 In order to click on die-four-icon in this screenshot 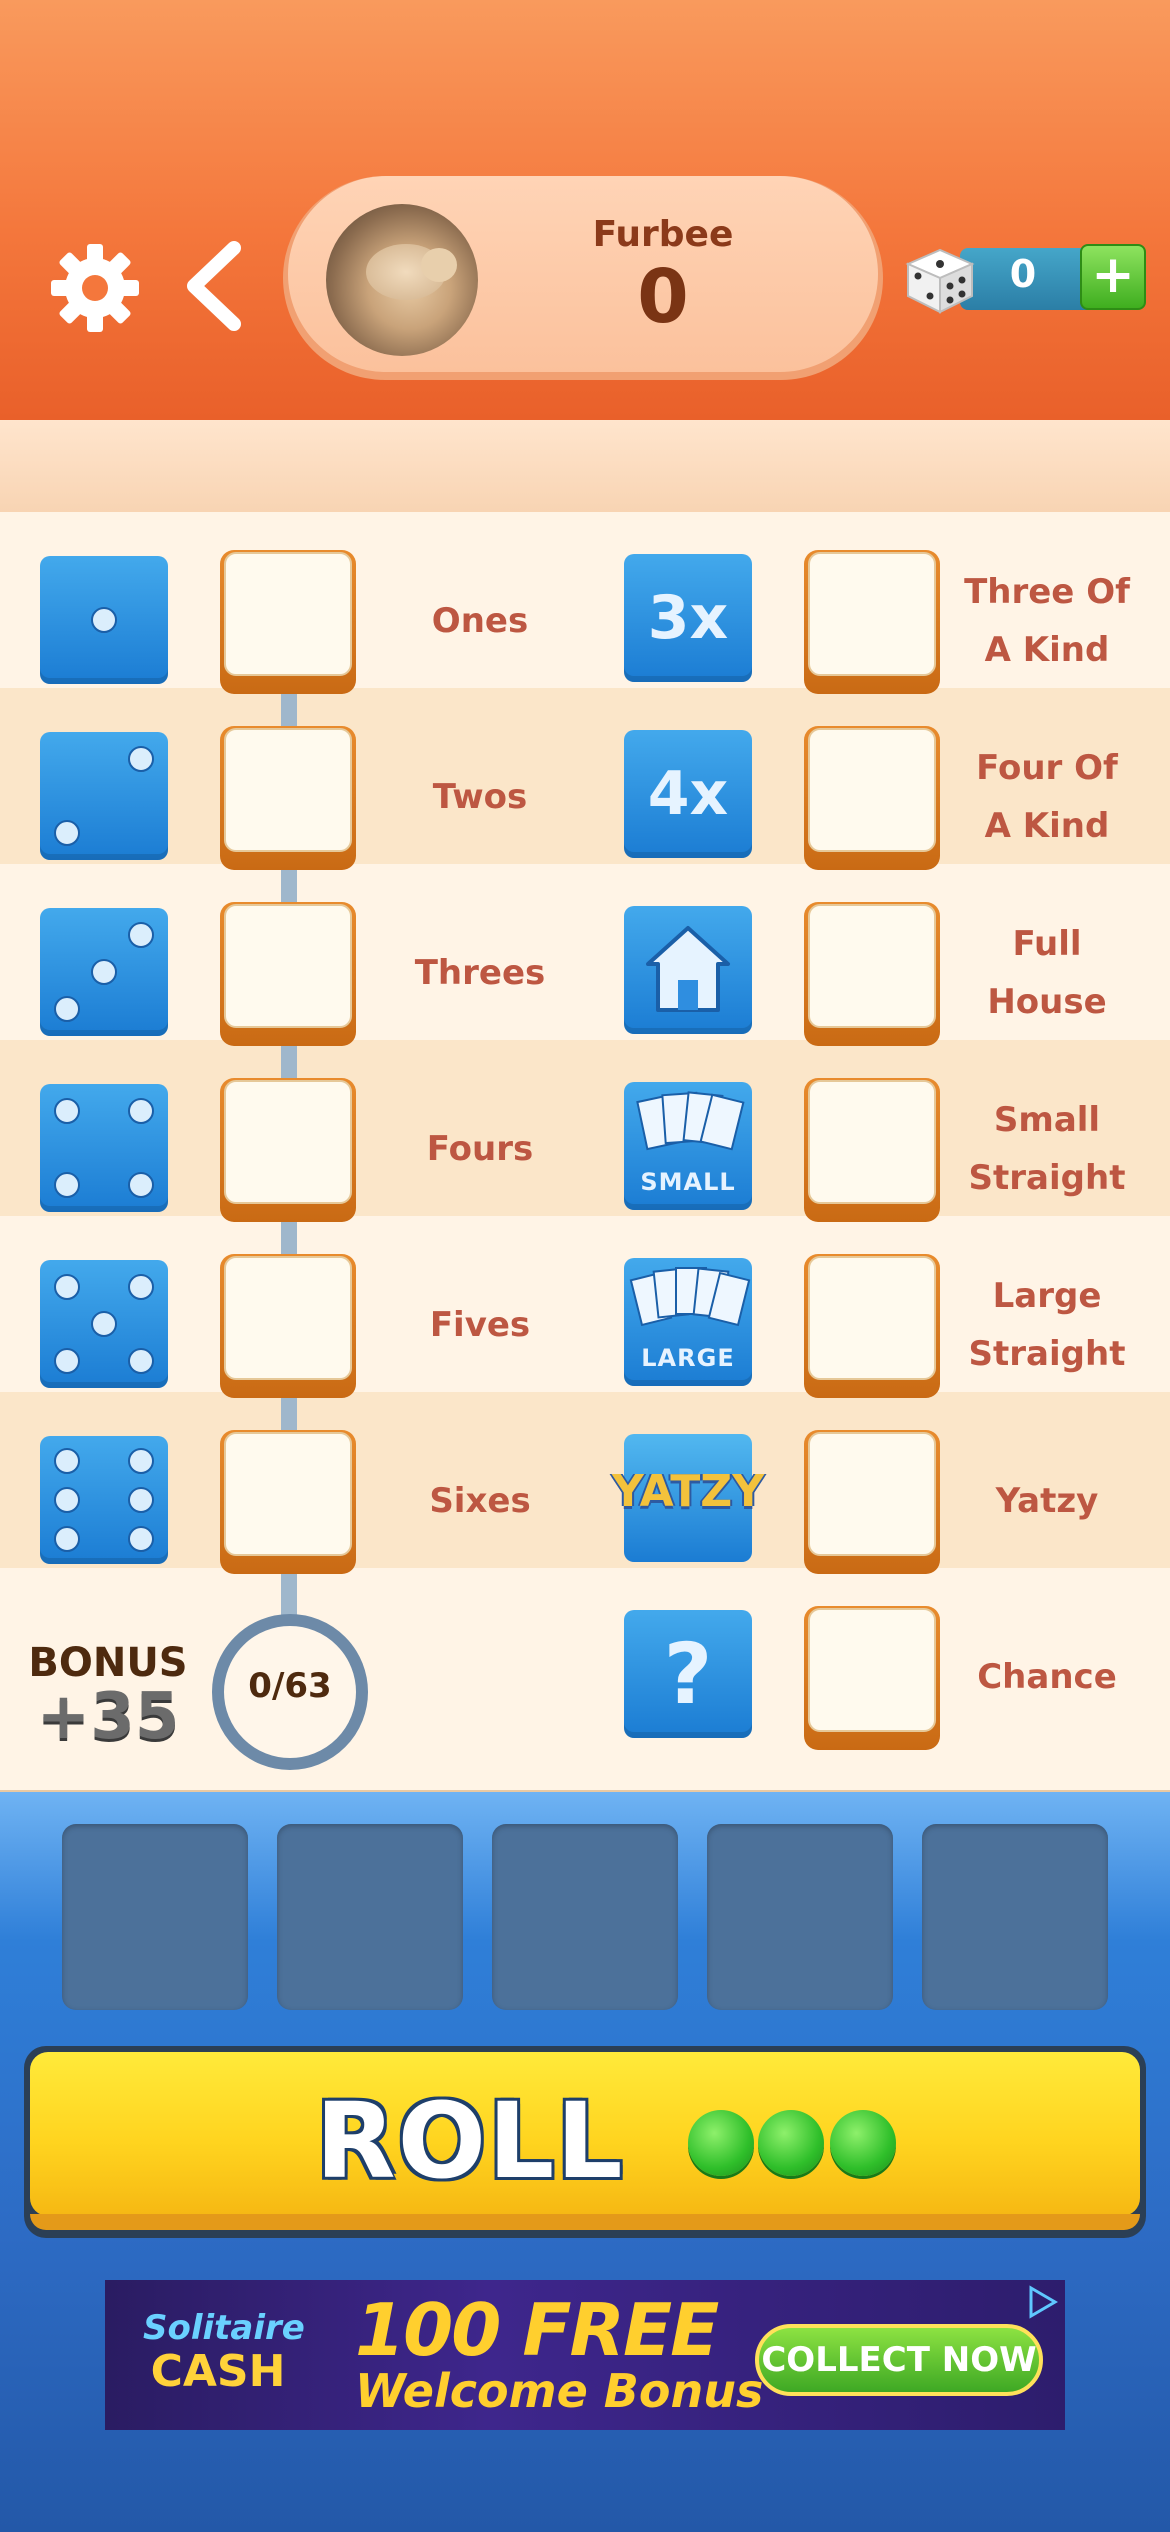, I will do `click(104, 1148)`.